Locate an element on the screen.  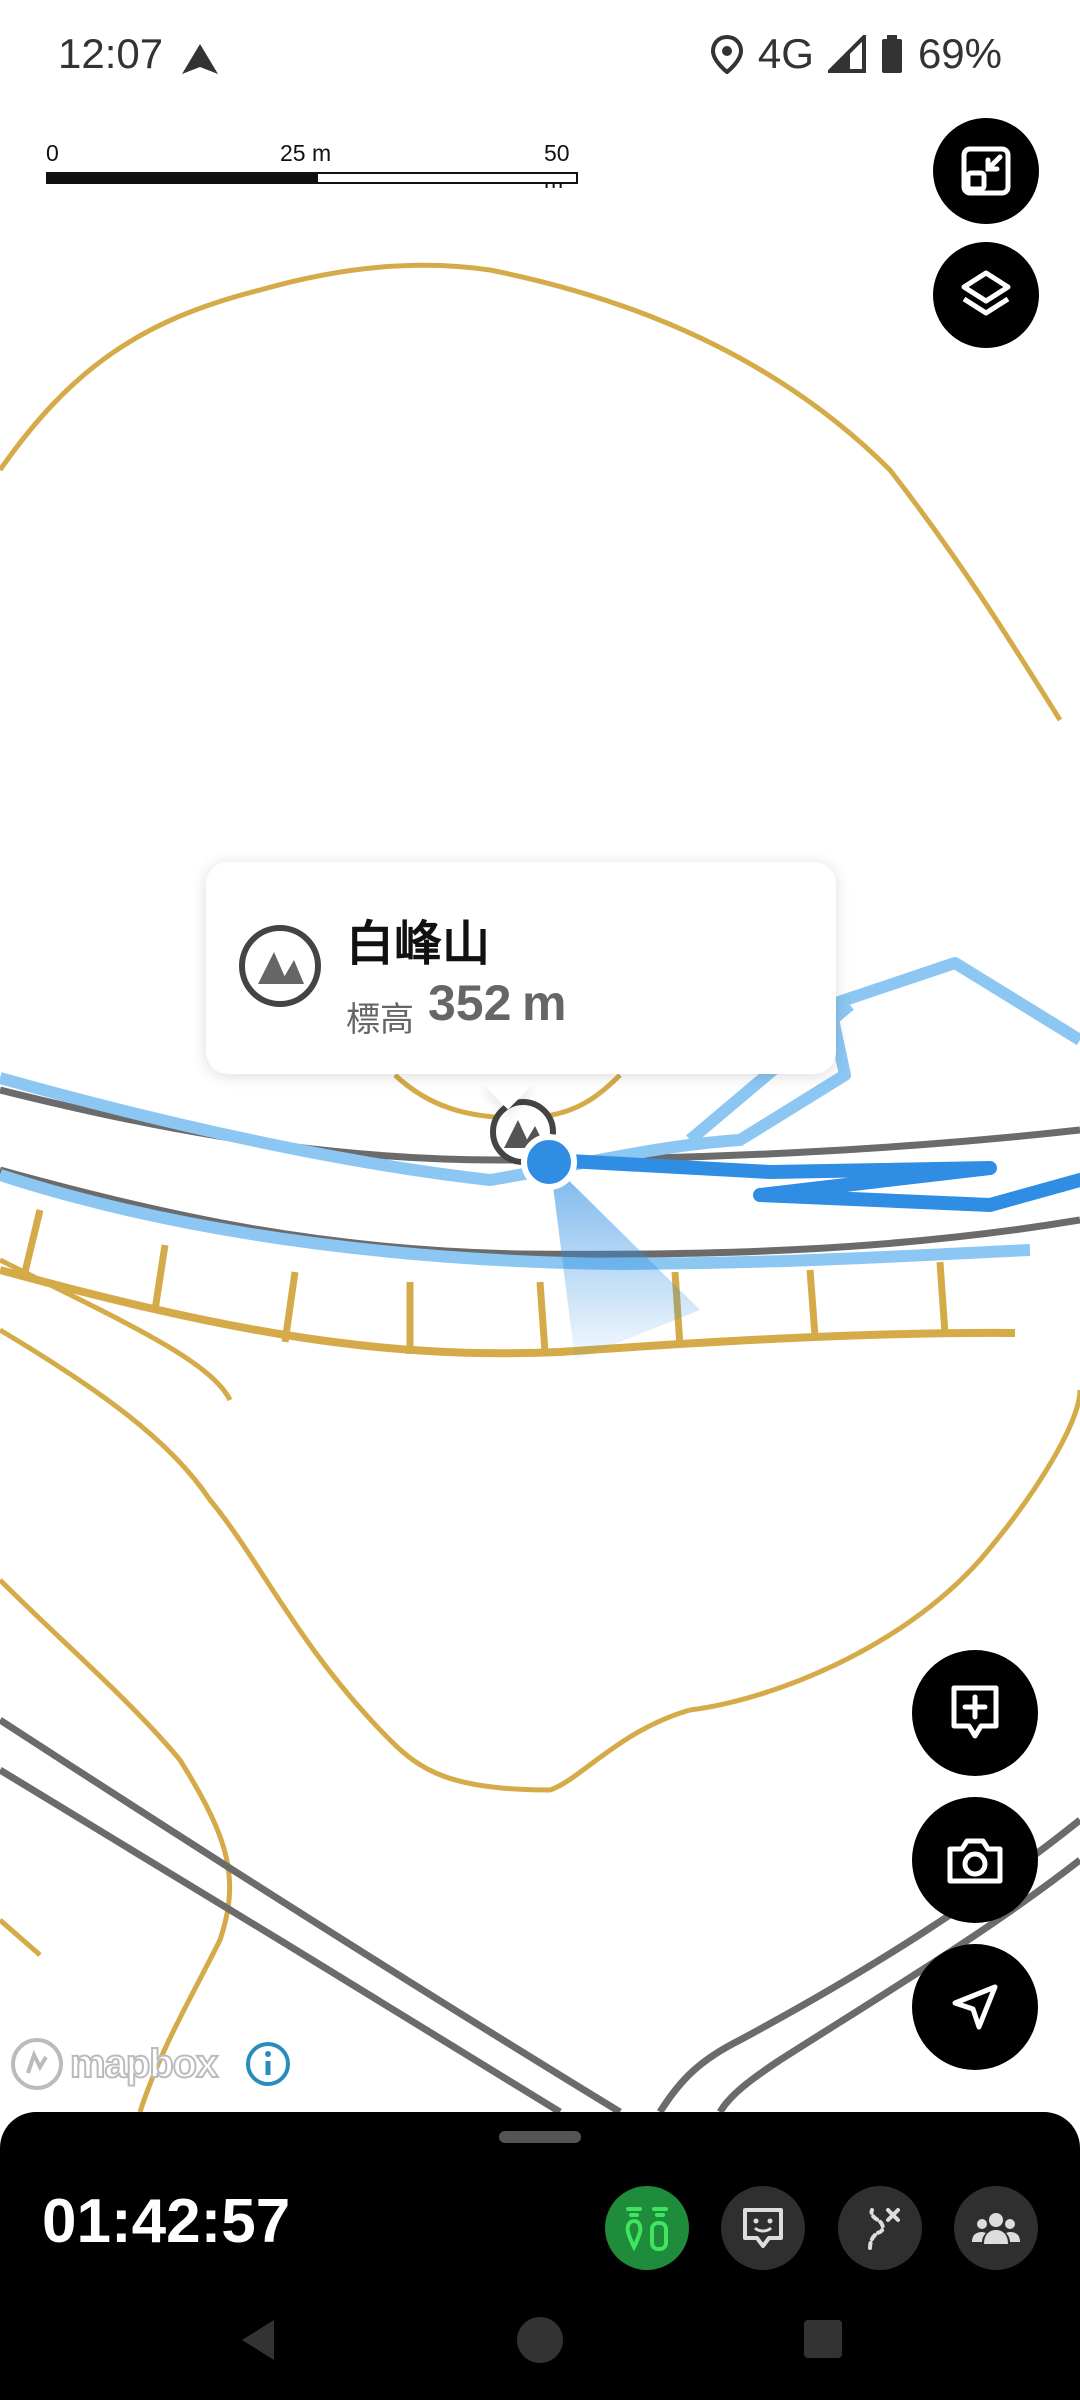
recents-icon is located at coordinates (823, 2339).